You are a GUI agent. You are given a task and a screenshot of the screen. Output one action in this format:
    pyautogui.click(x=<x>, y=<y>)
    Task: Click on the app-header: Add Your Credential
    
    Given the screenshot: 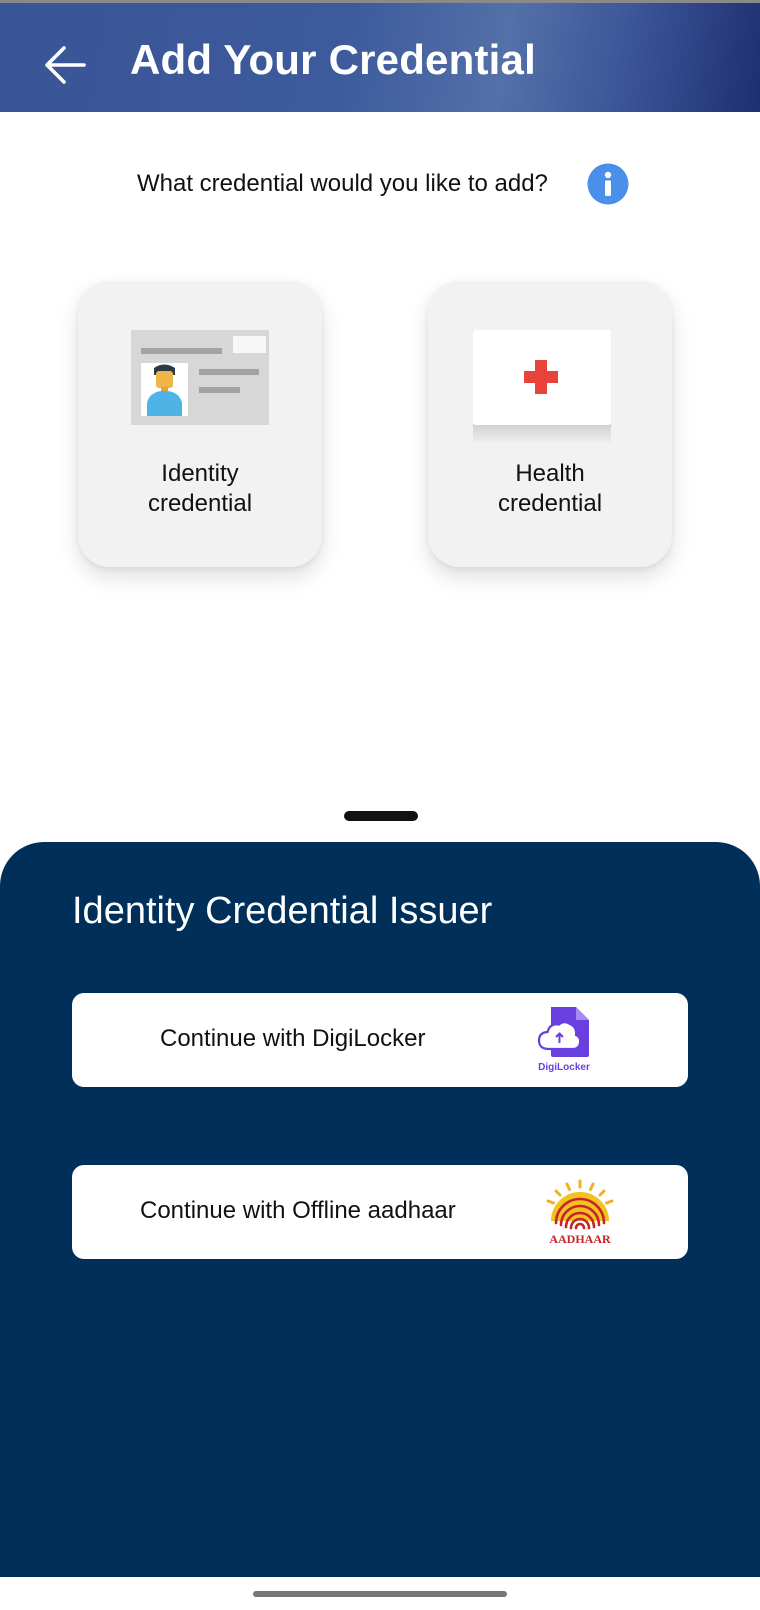 What is the action you would take?
    pyautogui.click(x=380, y=57)
    